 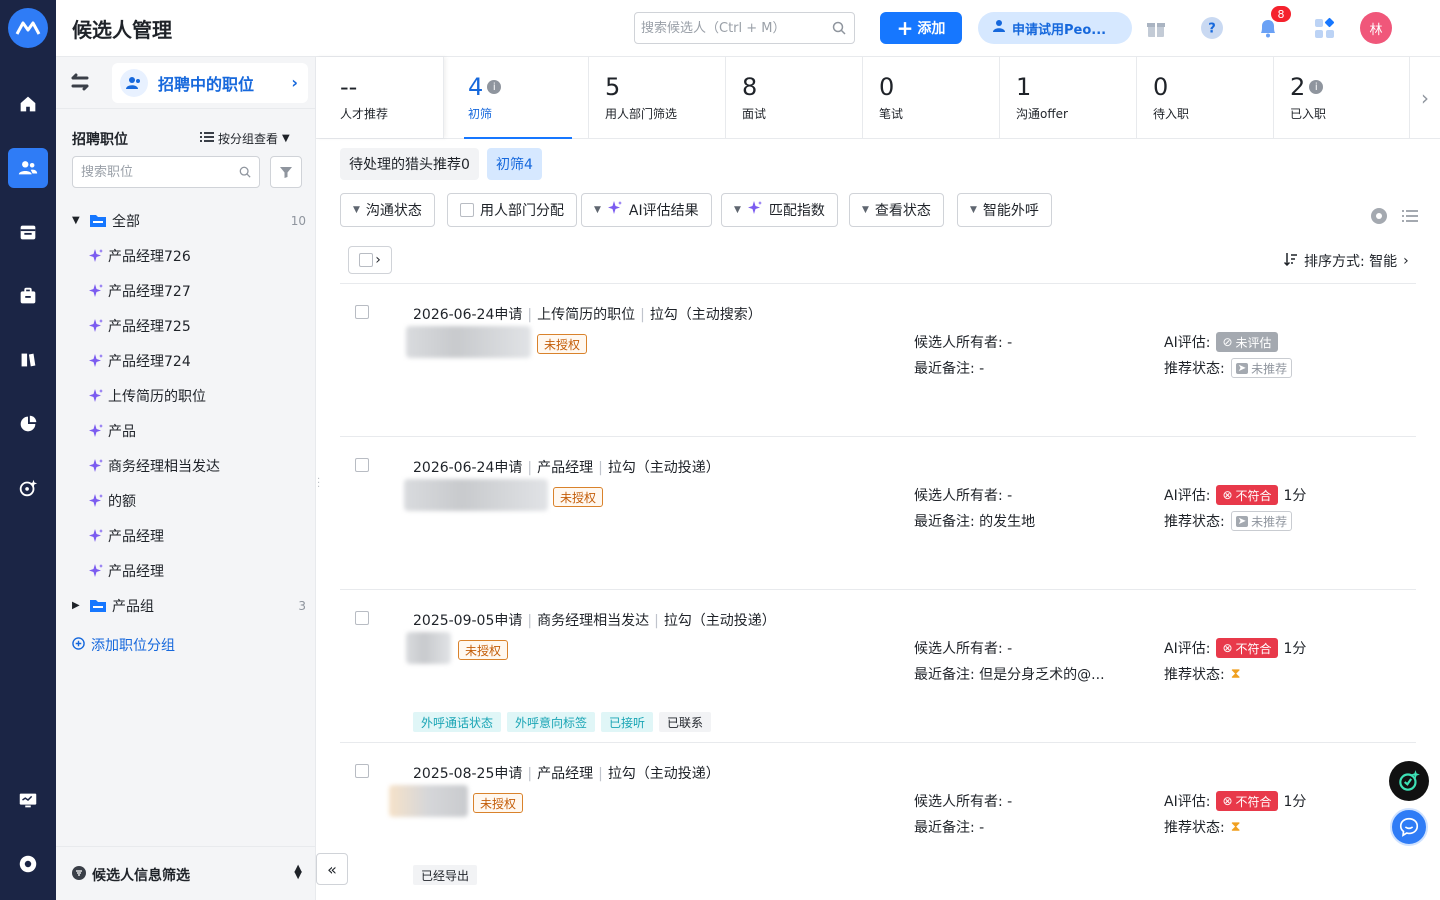 What do you see at coordinates (186, 255) in the screenshot?
I see `job-item: 产品经理726` at bounding box center [186, 255].